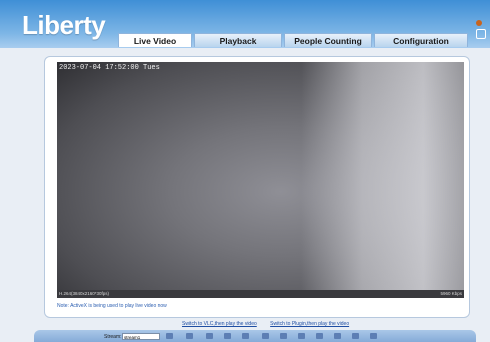 The width and height of the screenshot is (490, 342). Describe the element at coordinates (238, 40) in the screenshot. I see `tab-playback: Playback` at that location.